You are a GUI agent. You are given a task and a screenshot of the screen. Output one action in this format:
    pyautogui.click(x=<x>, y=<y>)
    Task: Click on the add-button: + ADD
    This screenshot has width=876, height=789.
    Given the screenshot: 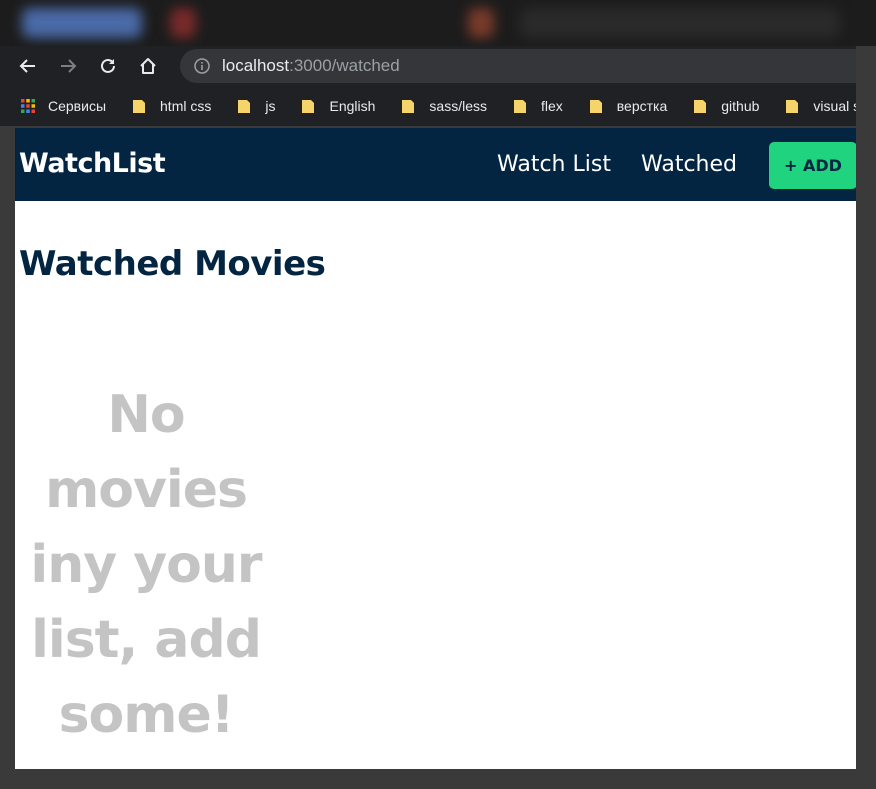 What is the action you would take?
    pyautogui.click(x=812, y=165)
    